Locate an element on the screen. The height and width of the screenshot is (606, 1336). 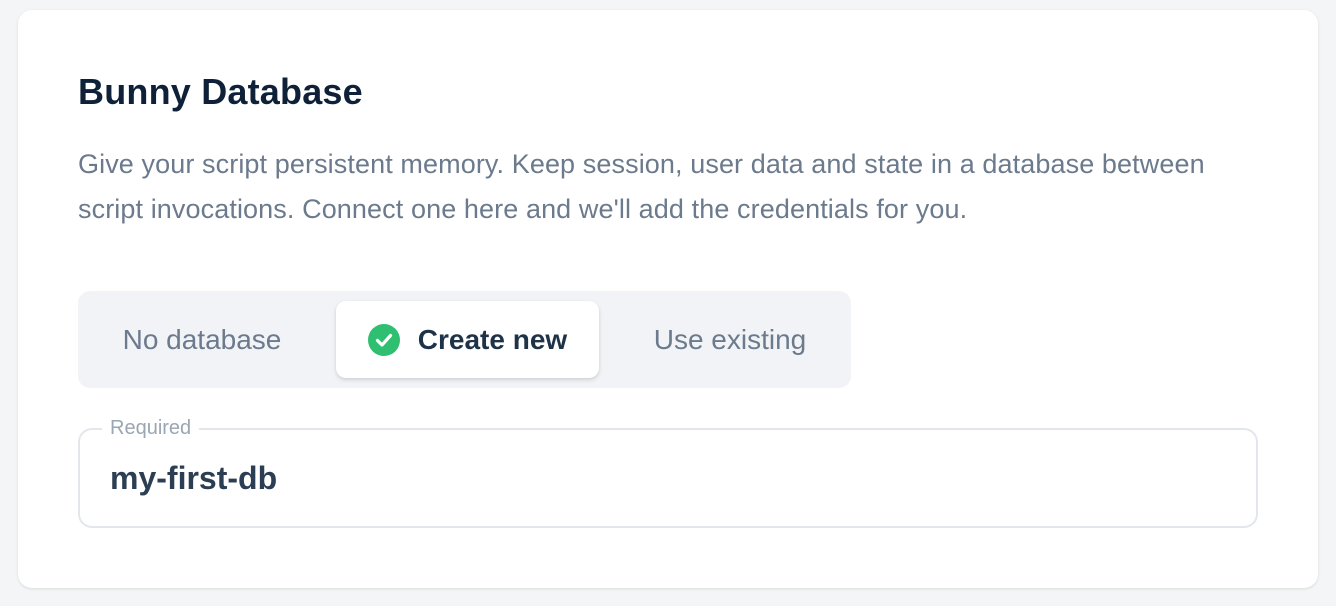
create-new-option: Create new is located at coordinates (467, 339).